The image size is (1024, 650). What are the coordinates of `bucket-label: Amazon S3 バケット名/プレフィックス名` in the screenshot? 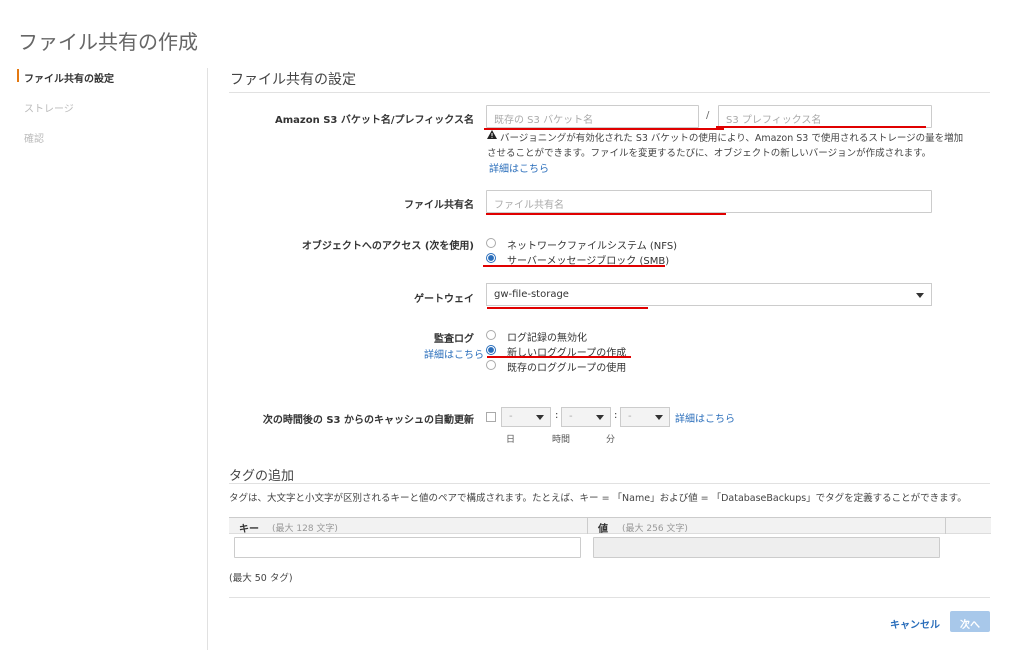 It's located at (374, 120).